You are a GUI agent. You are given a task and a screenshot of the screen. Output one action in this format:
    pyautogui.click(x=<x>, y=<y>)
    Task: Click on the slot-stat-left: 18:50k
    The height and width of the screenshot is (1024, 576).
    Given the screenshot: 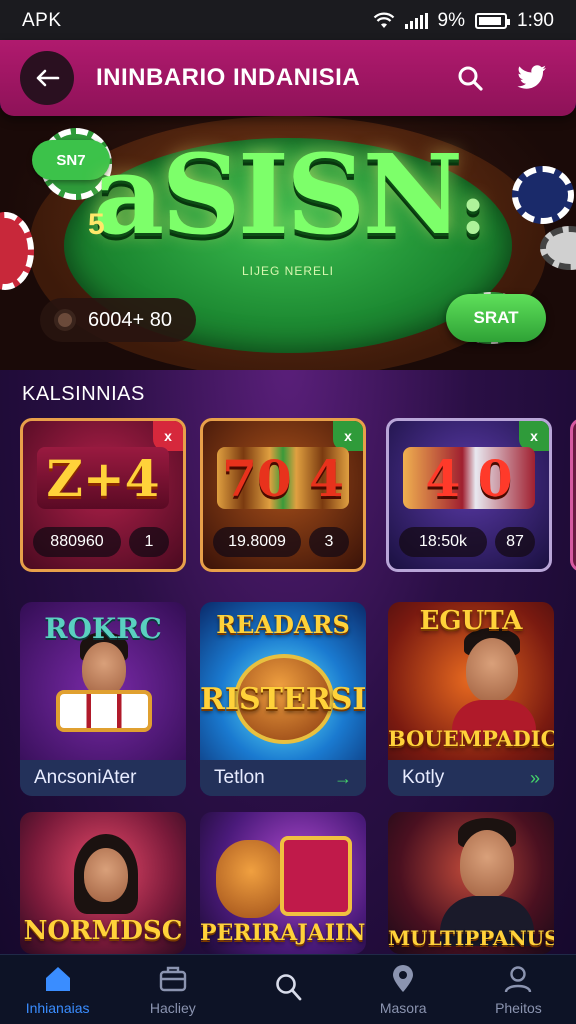 What is the action you would take?
    pyautogui.click(x=443, y=542)
    